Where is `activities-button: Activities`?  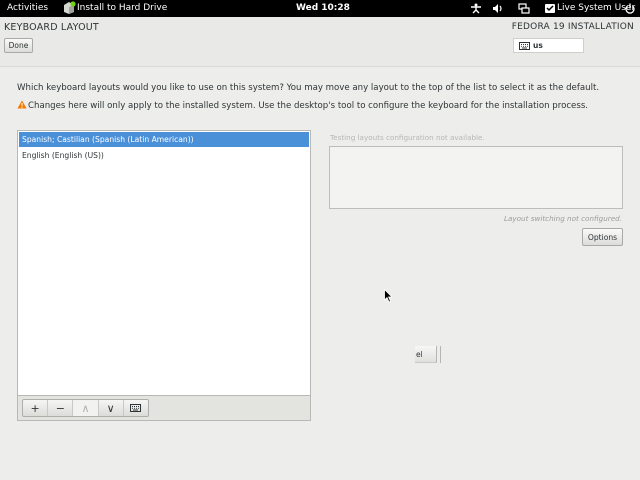 activities-button: Activities is located at coordinates (27, 8).